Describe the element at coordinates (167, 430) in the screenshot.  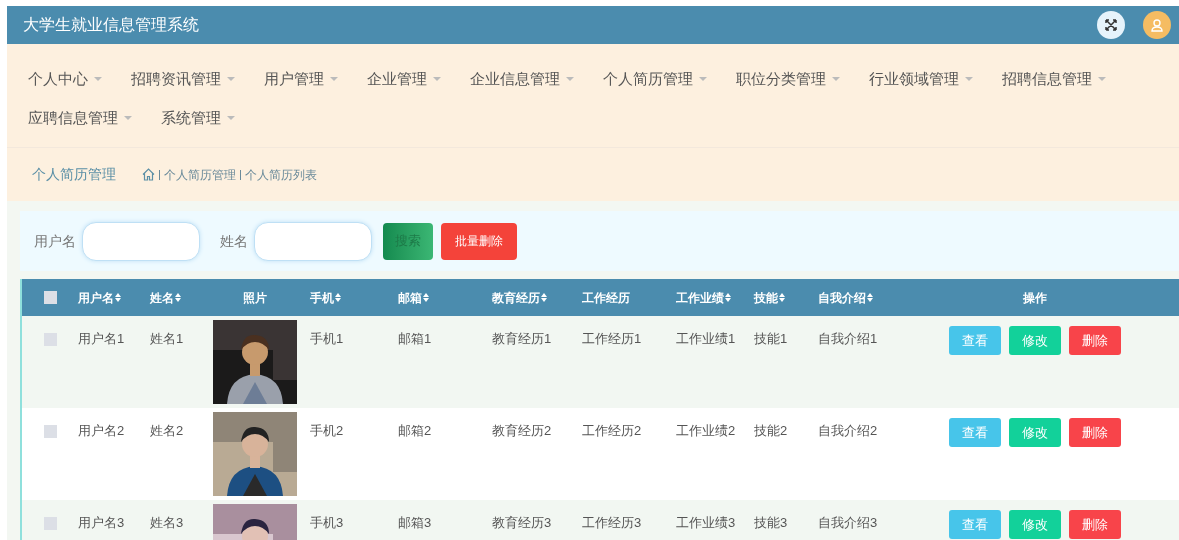
I see `table-cell: 姓名2` at that location.